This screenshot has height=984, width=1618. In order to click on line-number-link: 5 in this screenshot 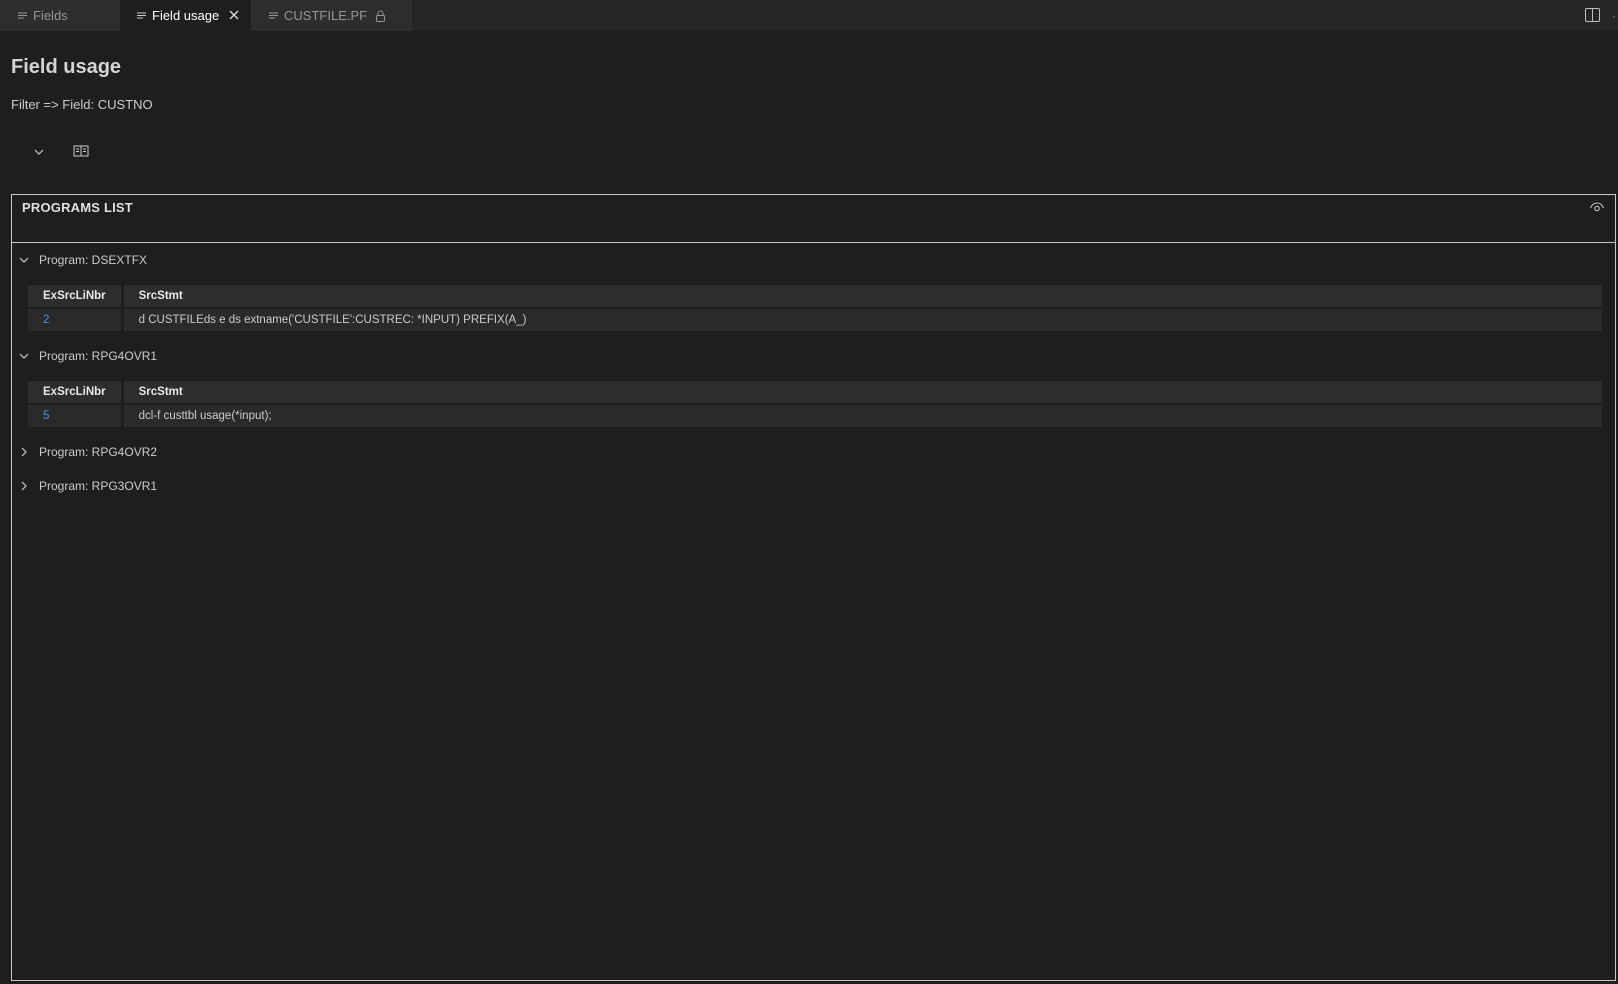, I will do `click(46, 416)`.